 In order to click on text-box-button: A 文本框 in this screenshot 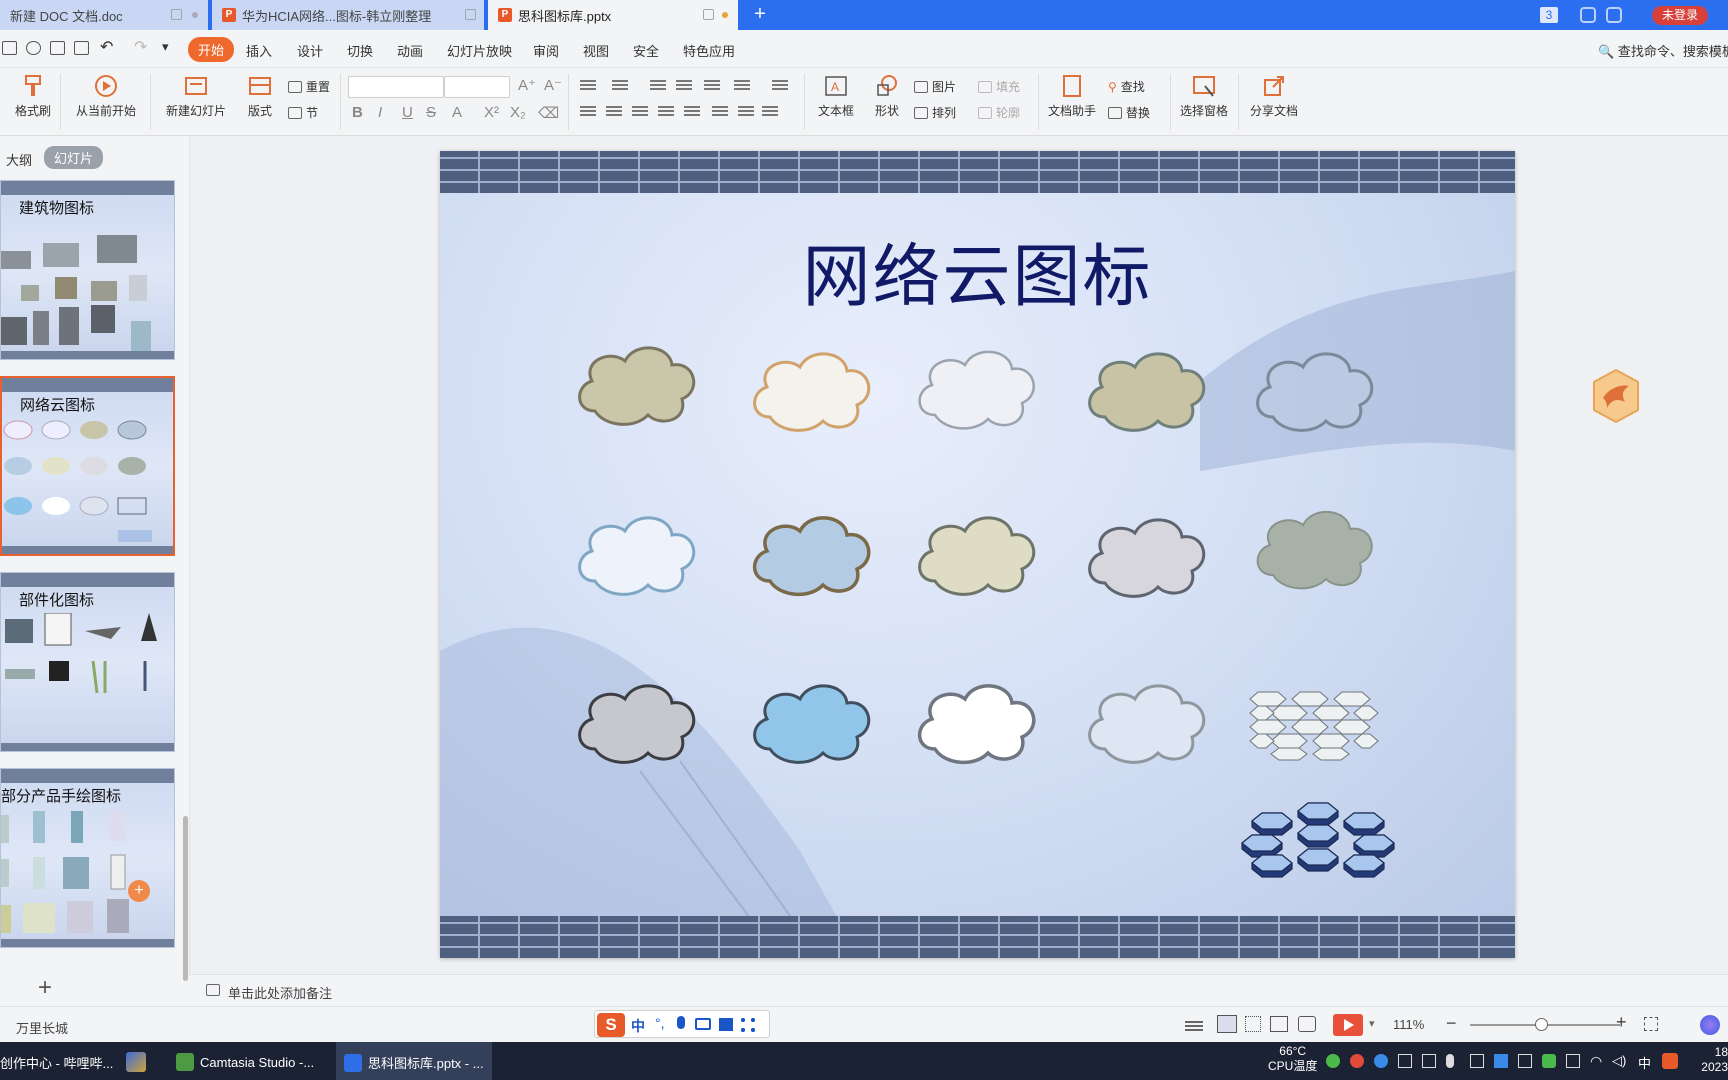, I will do `click(836, 96)`.